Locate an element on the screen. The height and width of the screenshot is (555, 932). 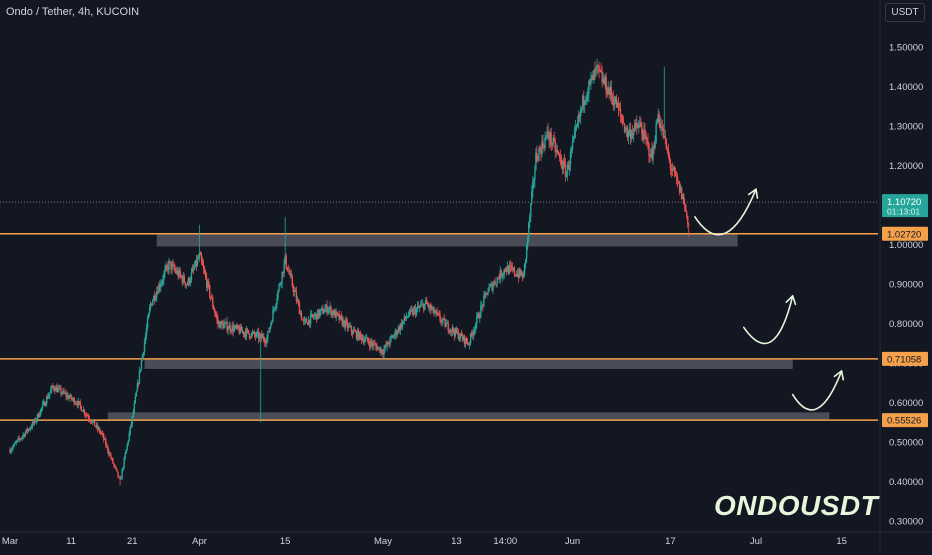
y-tick-label: 0.60000 is located at coordinates (906, 403).